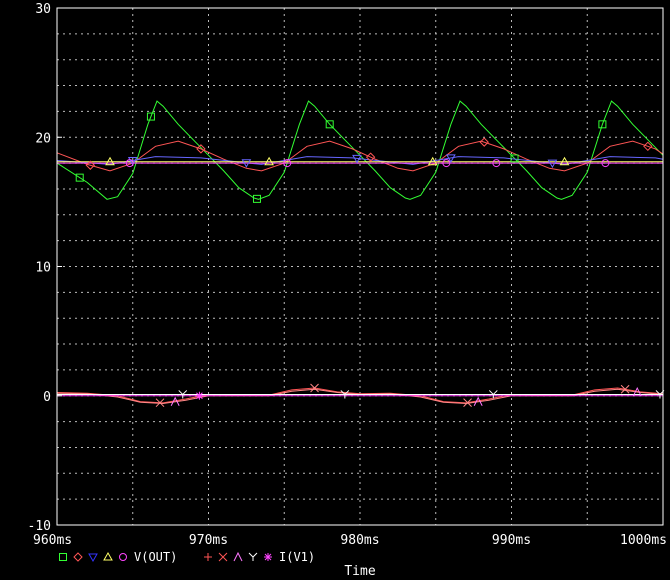 The height and width of the screenshot is (580, 670). I want to click on x-tick-label: 980ms, so click(359, 540).